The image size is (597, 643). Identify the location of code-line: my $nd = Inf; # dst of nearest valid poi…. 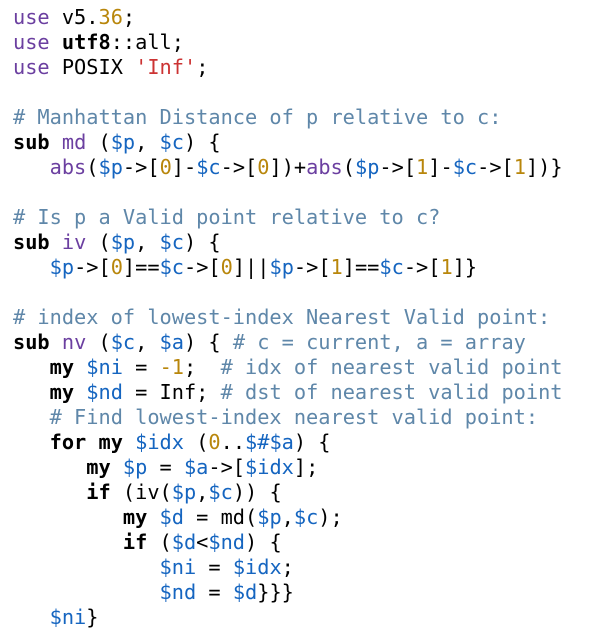
(288, 392).